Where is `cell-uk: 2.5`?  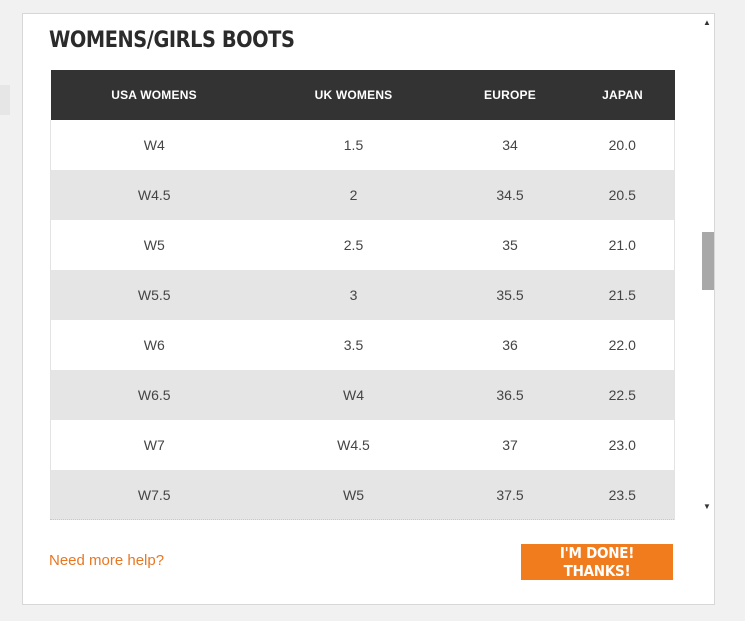
cell-uk: 2.5 is located at coordinates (353, 245).